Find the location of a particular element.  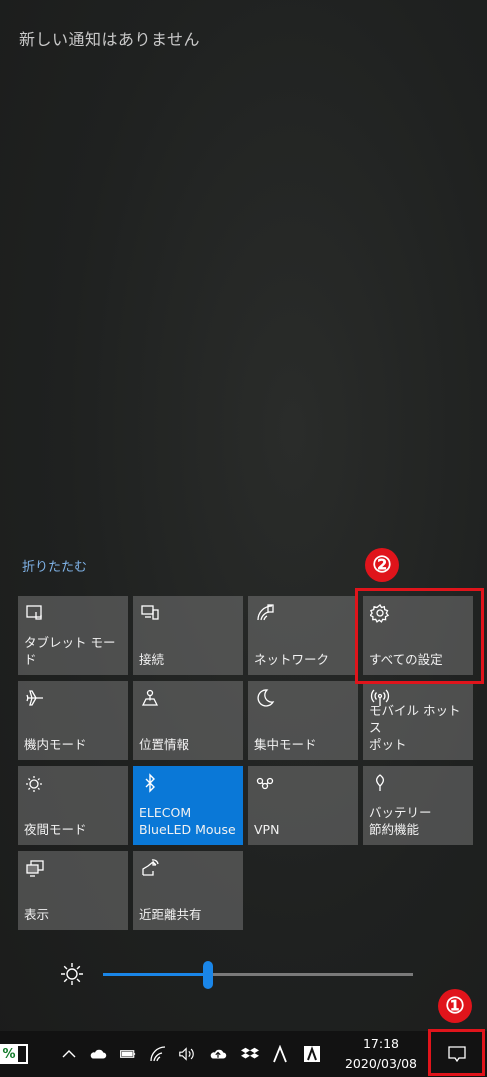

tile-label: ELECOM BlueLED Mouse is located at coordinates (187, 821).